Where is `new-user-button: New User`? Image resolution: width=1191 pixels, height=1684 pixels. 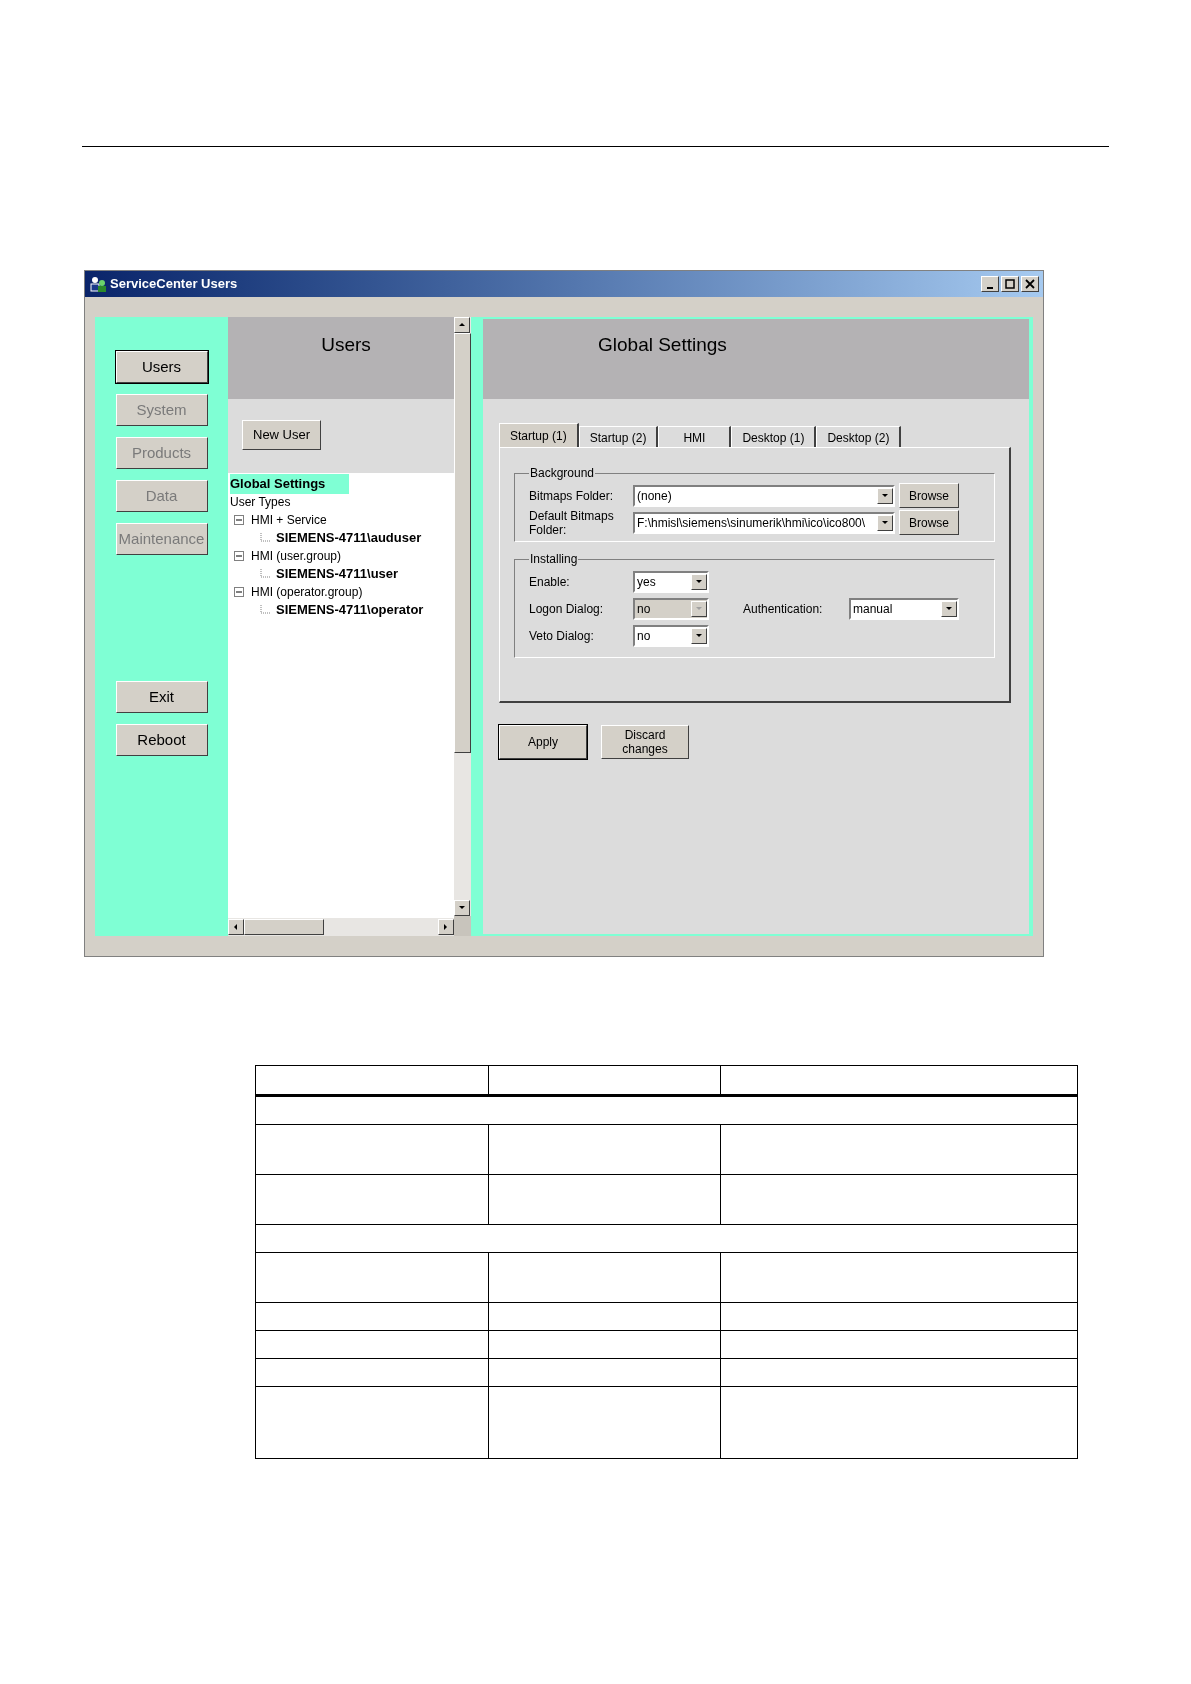
new-user-button: New User is located at coordinates (282, 435).